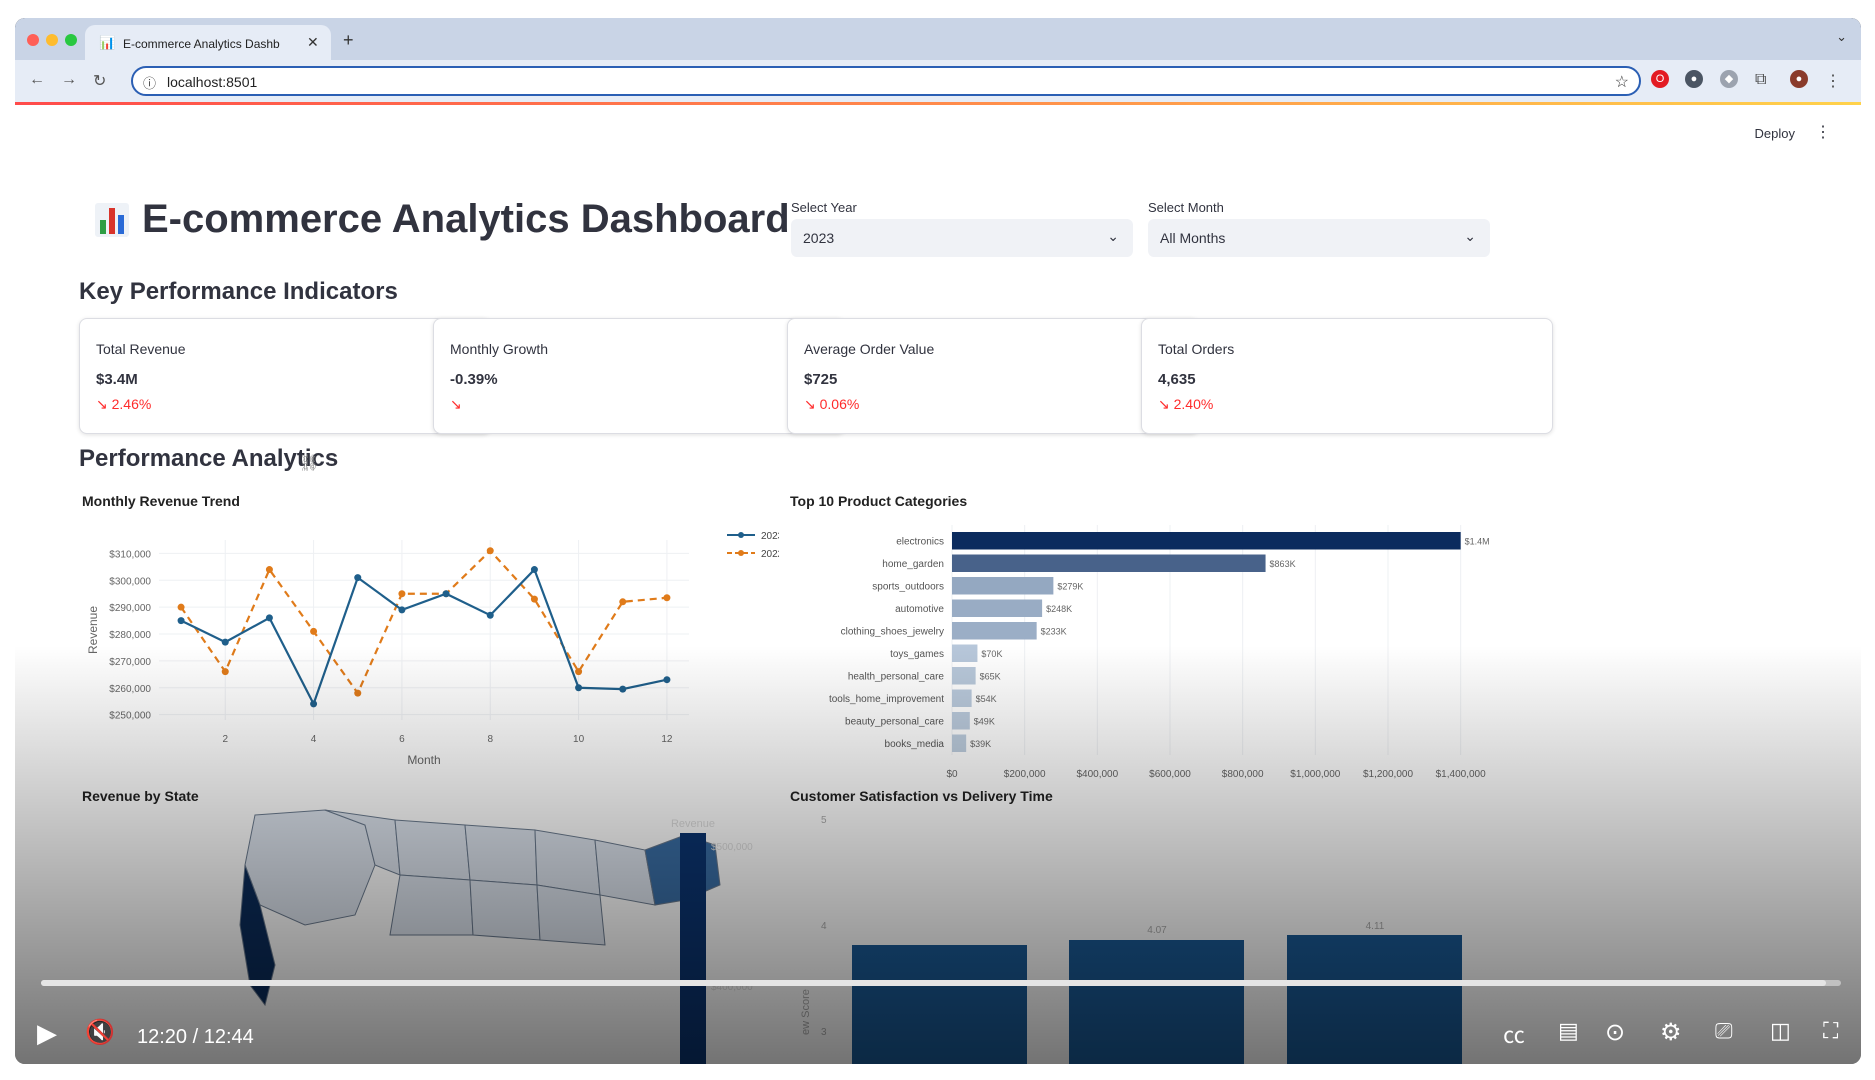 This screenshot has height=1080, width=1875. Describe the element at coordinates (1388, 774) in the screenshot. I see `x-tick-label: $1,200,000` at that location.